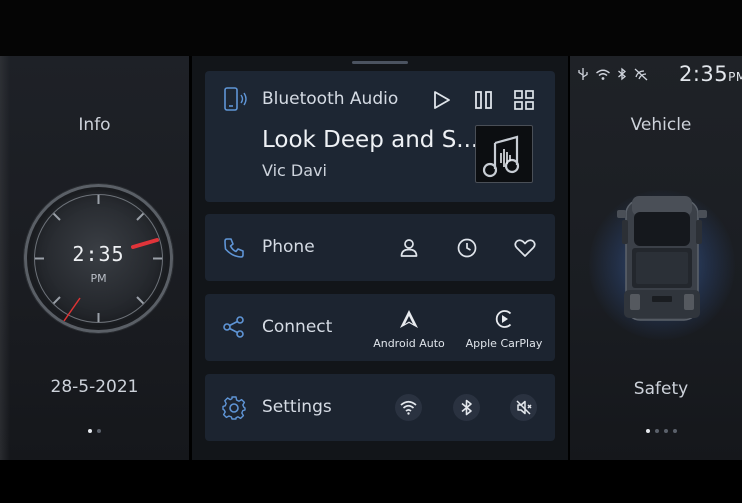  Describe the element at coordinates (661, 125) in the screenshot. I see `vehicle-title: Vehicle` at that location.